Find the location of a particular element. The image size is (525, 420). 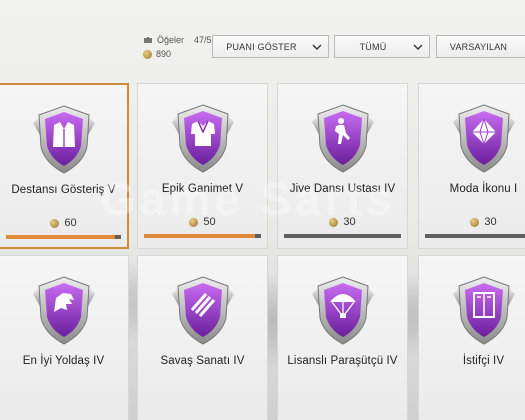

achievement-name: Moda İkonu I is located at coordinates (483, 189).